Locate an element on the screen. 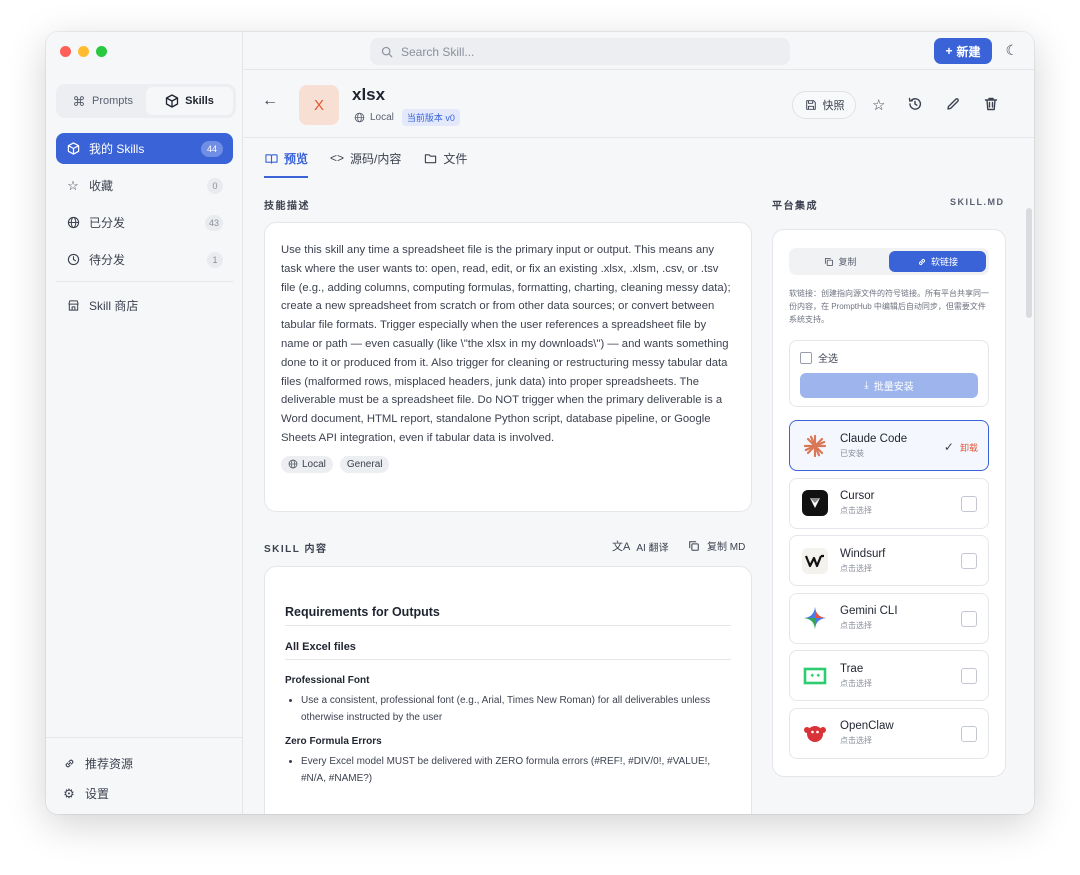 The height and width of the screenshot is (875, 1080). zoom-window-button is located at coordinates (101, 51).